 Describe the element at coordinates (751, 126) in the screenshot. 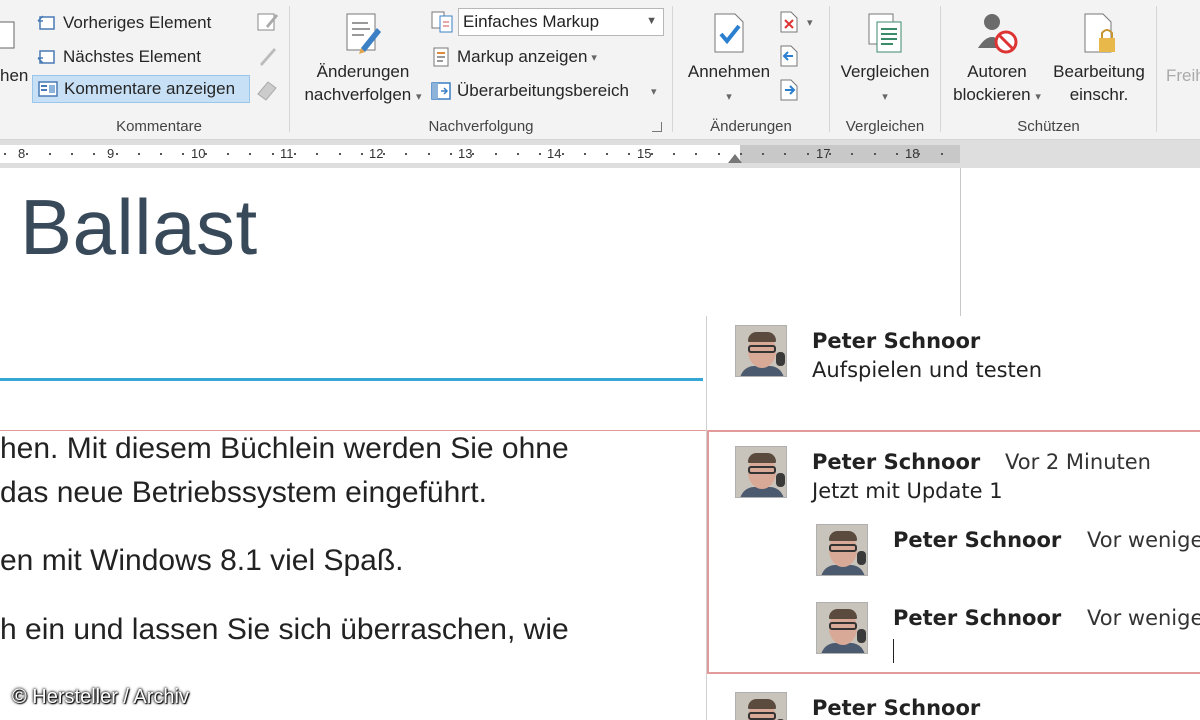

I see `changes-group-label: Änderungen` at that location.